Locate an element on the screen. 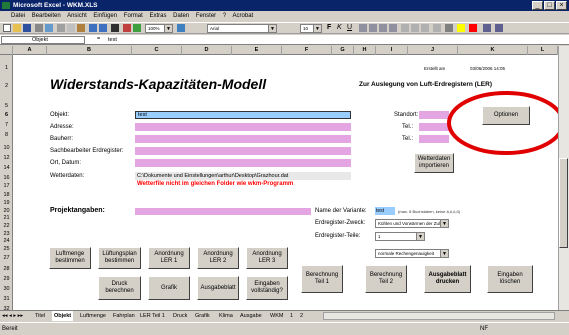 The image size is (569, 335). thousands-icon is located at coordinates (425, 28).